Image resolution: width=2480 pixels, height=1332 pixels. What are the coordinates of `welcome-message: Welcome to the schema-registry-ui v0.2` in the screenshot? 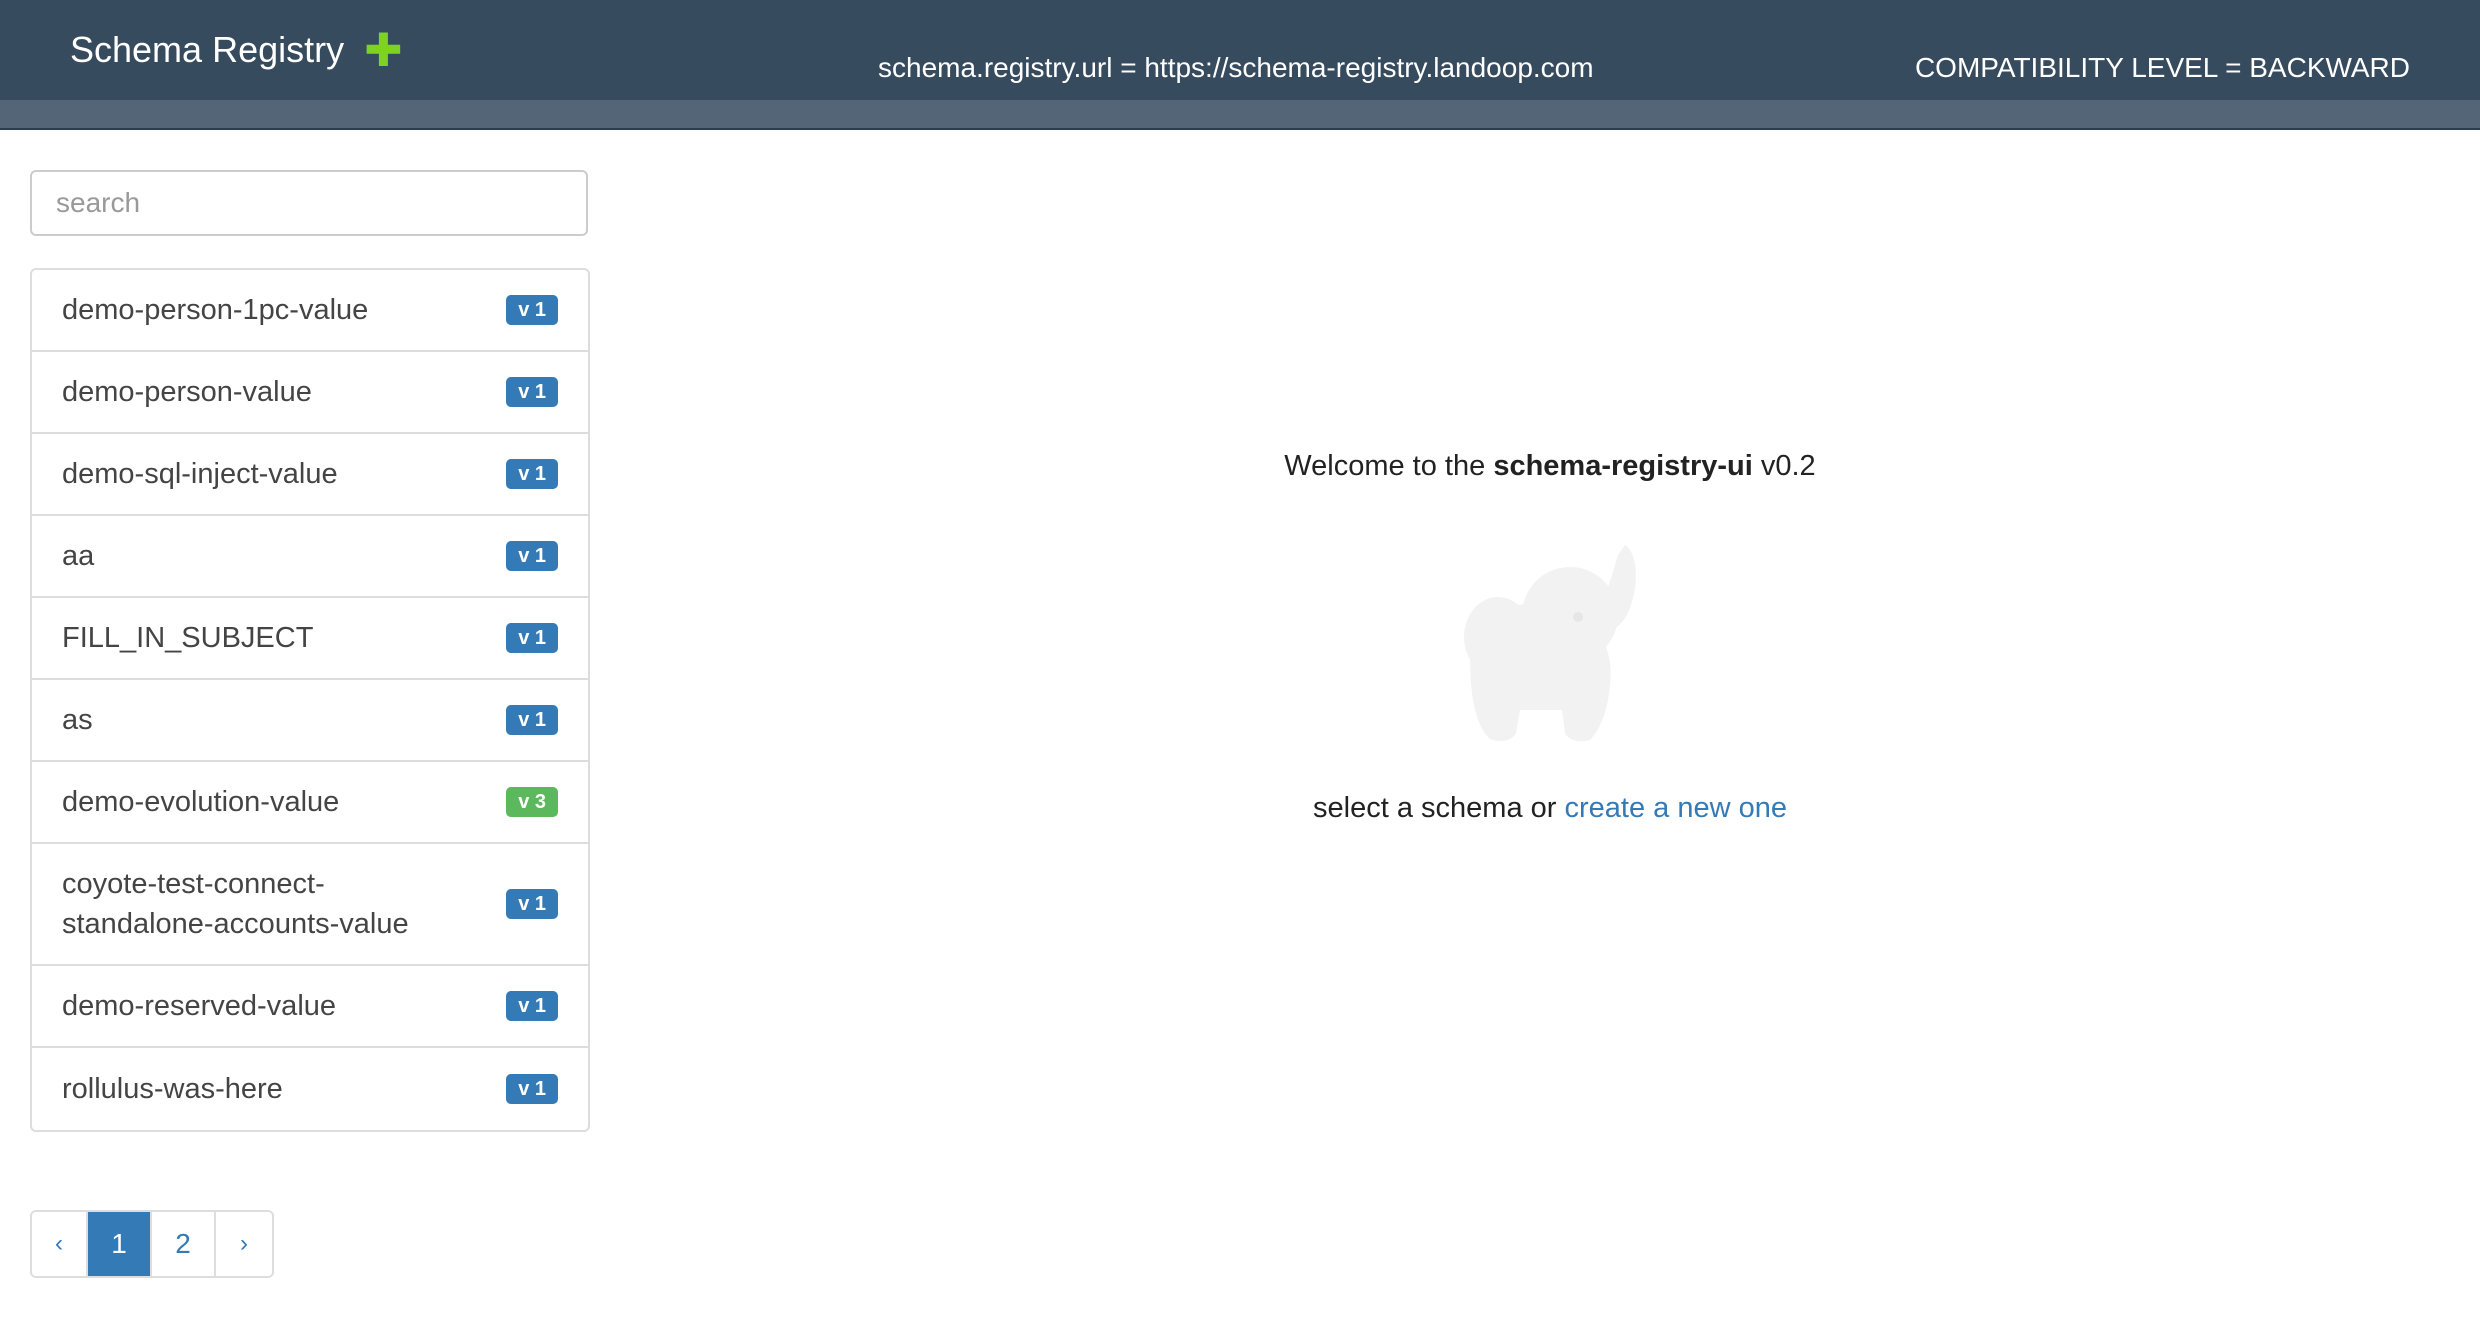 It's located at (1550, 466).